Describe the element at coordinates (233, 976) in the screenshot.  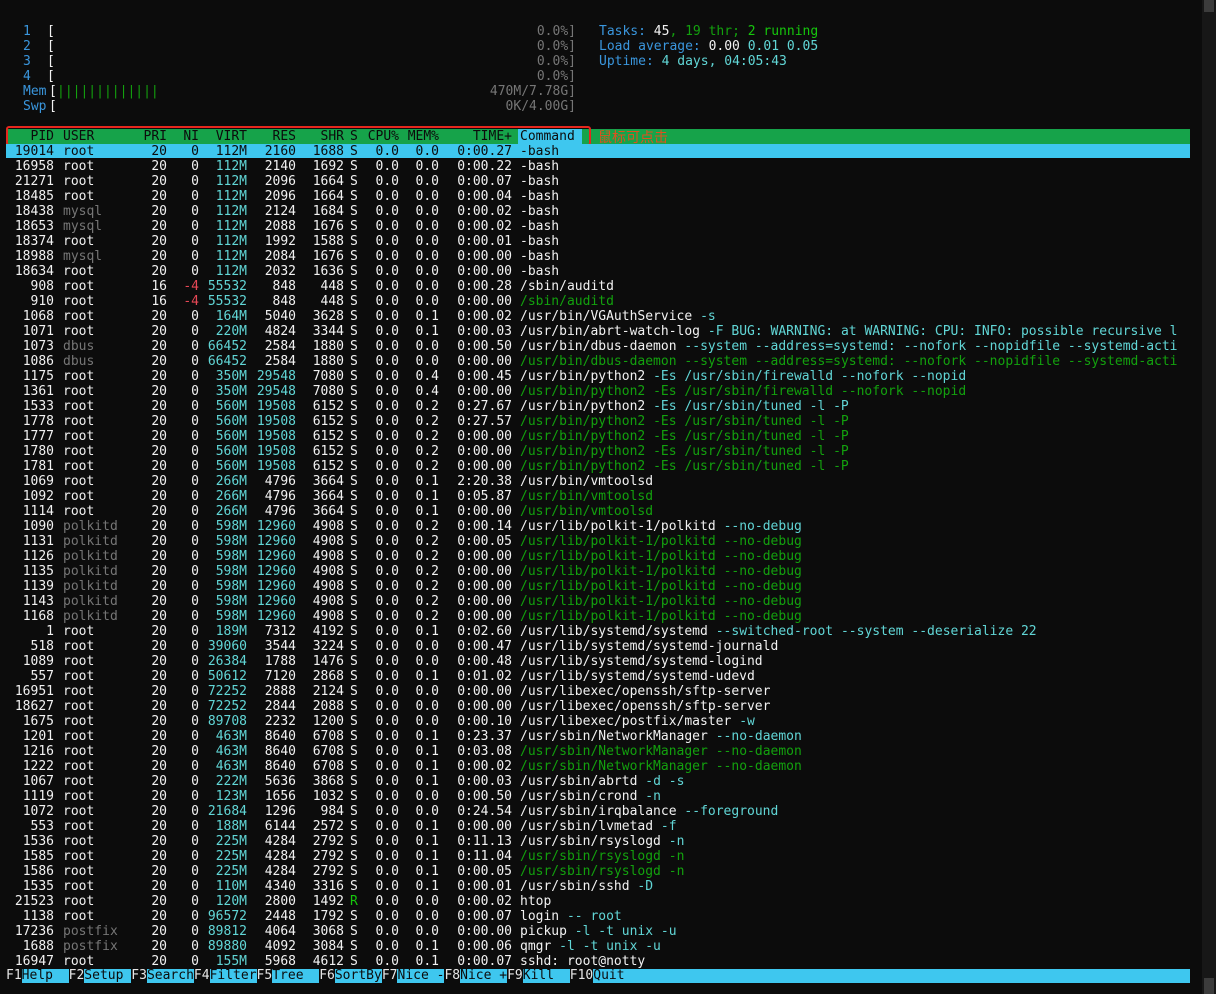
I see `fkey-label-f4: Filter` at that location.